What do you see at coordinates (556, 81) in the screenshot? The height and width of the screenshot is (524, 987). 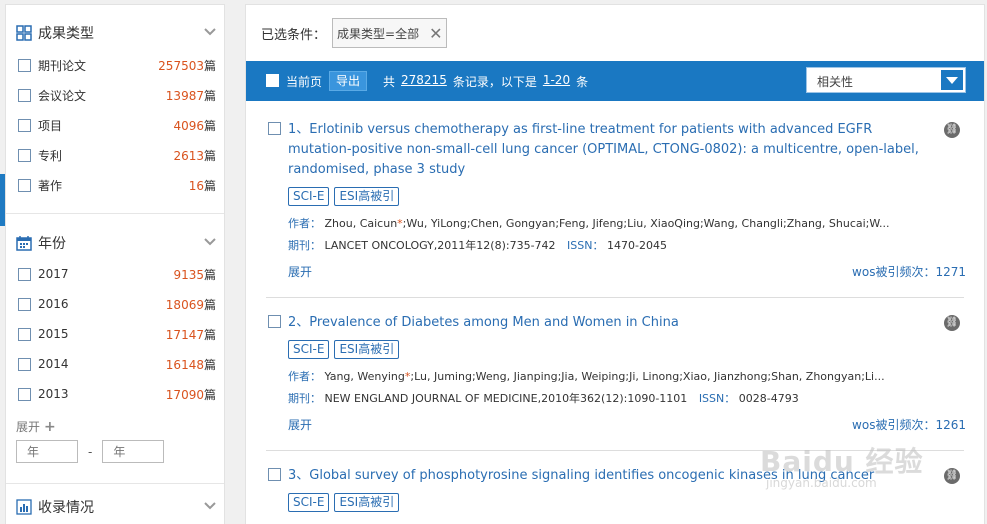 I see `range-link: 1-20` at bounding box center [556, 81].